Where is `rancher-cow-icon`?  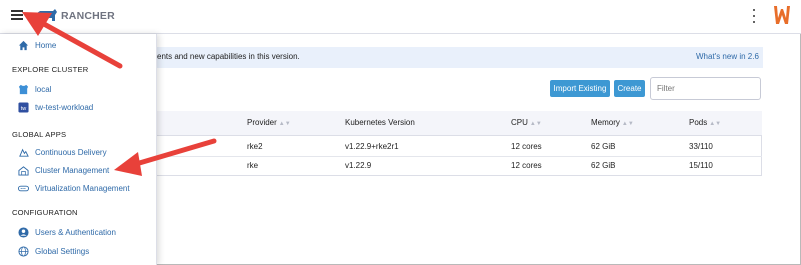 rancher-cow-icon is located at coordinates (47, 15).